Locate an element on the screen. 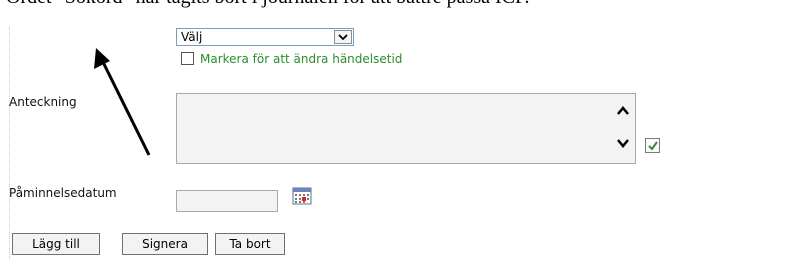  change-event-time-label: Markera för att ändra händelsetid is located at coordinates (301, 59).